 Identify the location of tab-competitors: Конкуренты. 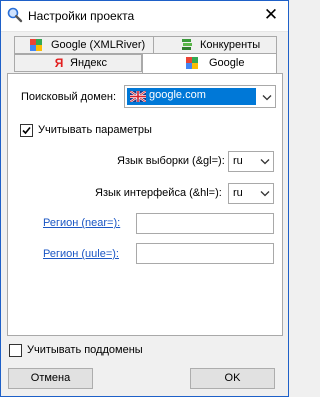
(215, 45).